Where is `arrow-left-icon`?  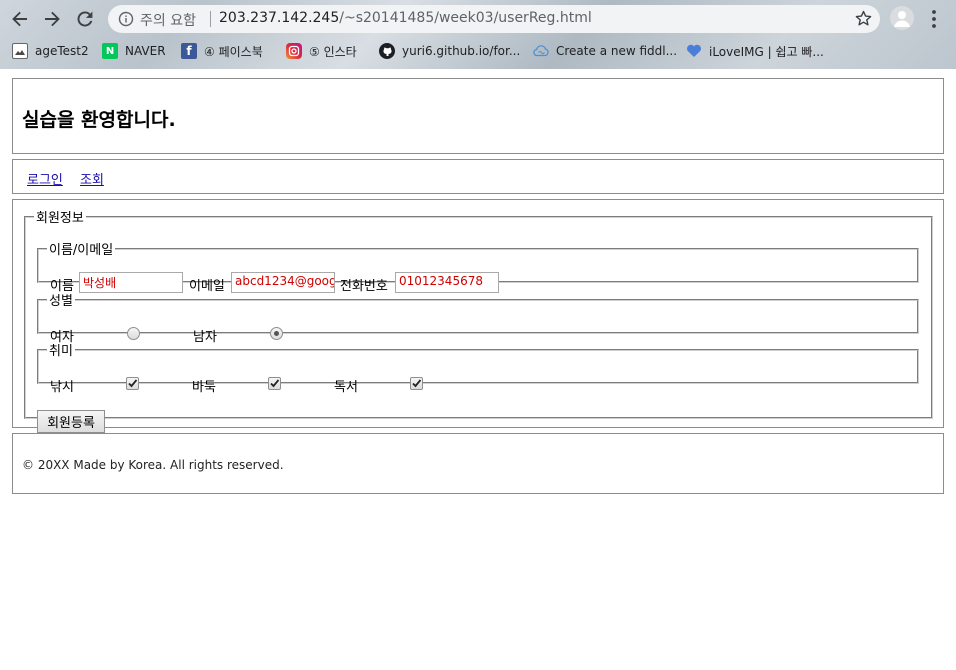
arrow-left-icon is located at coordinates (19, 19).